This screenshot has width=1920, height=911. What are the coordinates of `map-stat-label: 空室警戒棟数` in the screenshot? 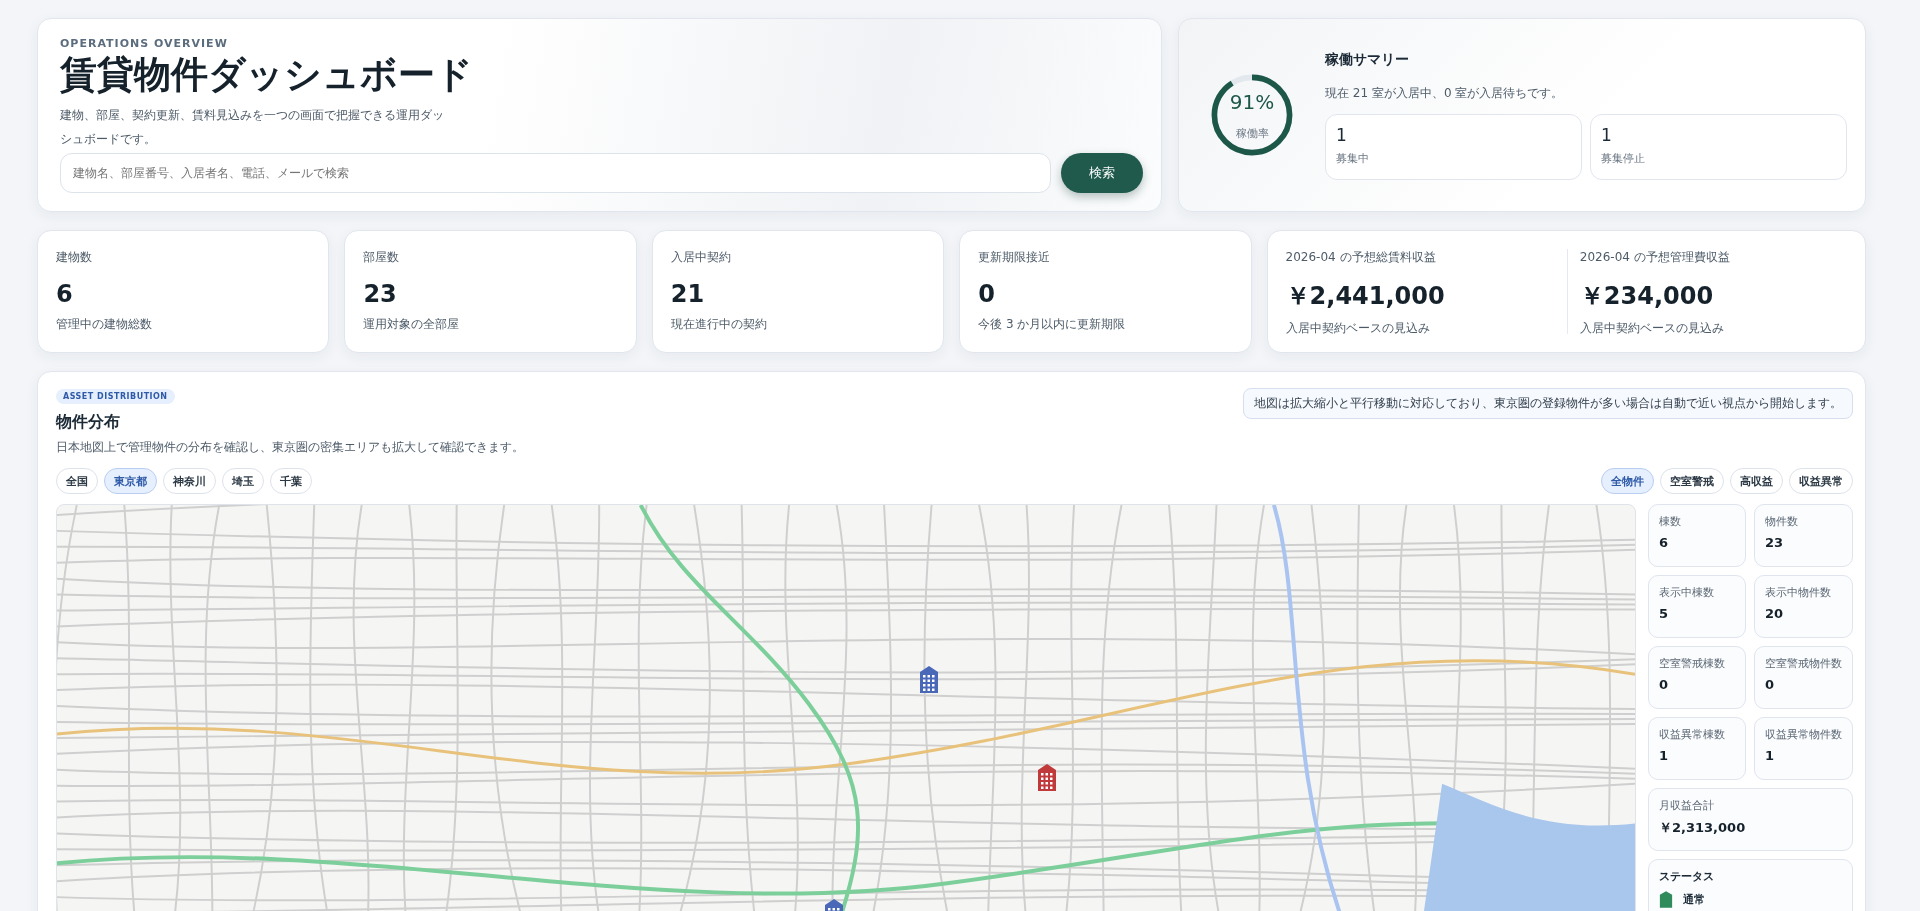 It's located at (1692, 663).